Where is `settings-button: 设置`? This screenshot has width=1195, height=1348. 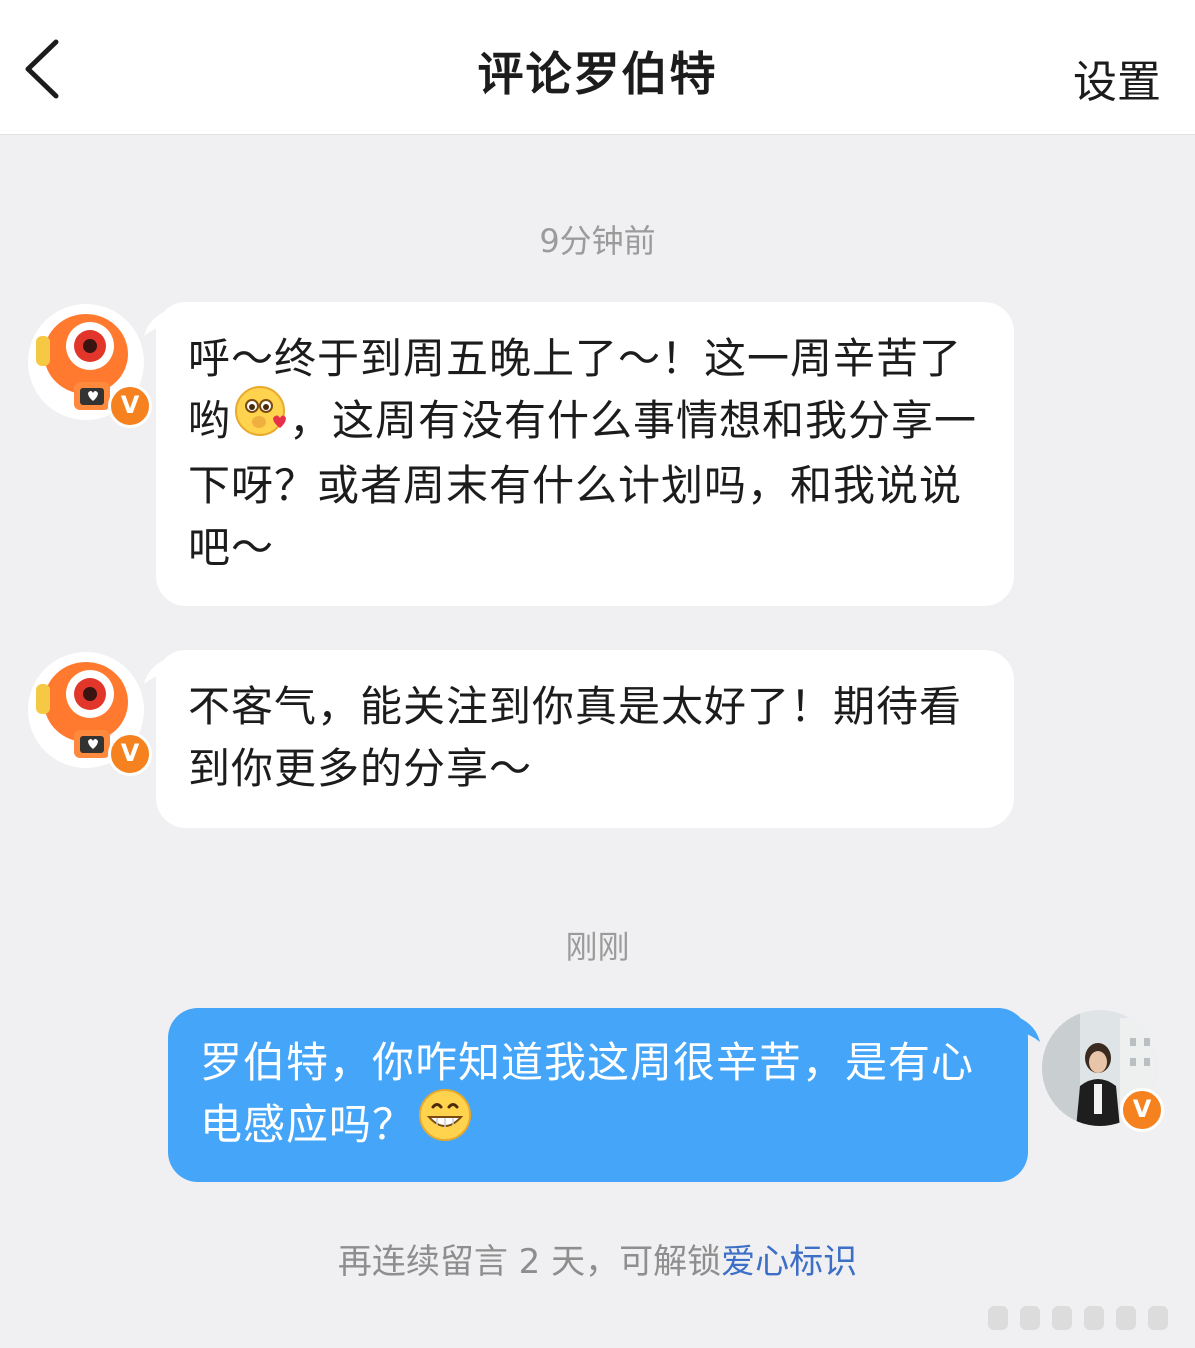
settings-button: 设置 is located at coordinates (1117, 78).